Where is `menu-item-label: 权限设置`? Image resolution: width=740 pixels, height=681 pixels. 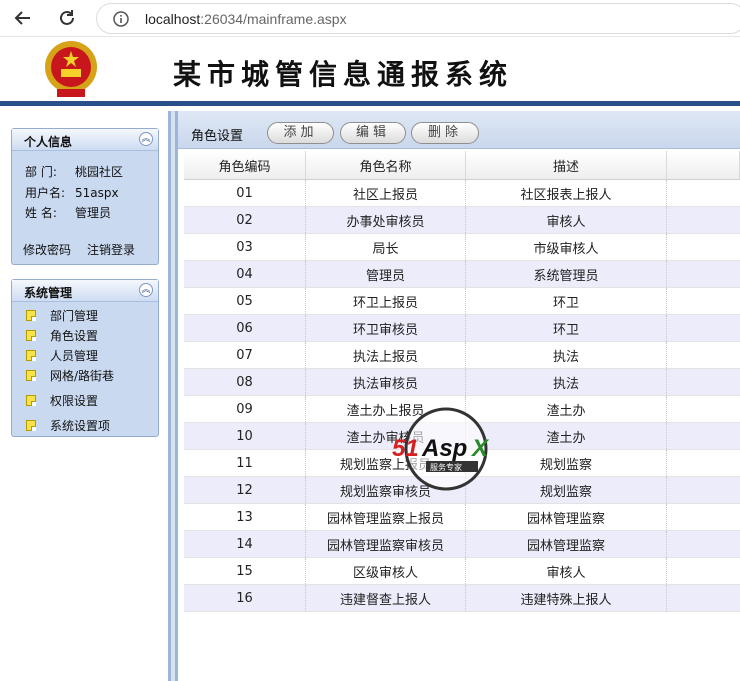
menu-item-label: 权限设置 is located at coordinates (74, 400).